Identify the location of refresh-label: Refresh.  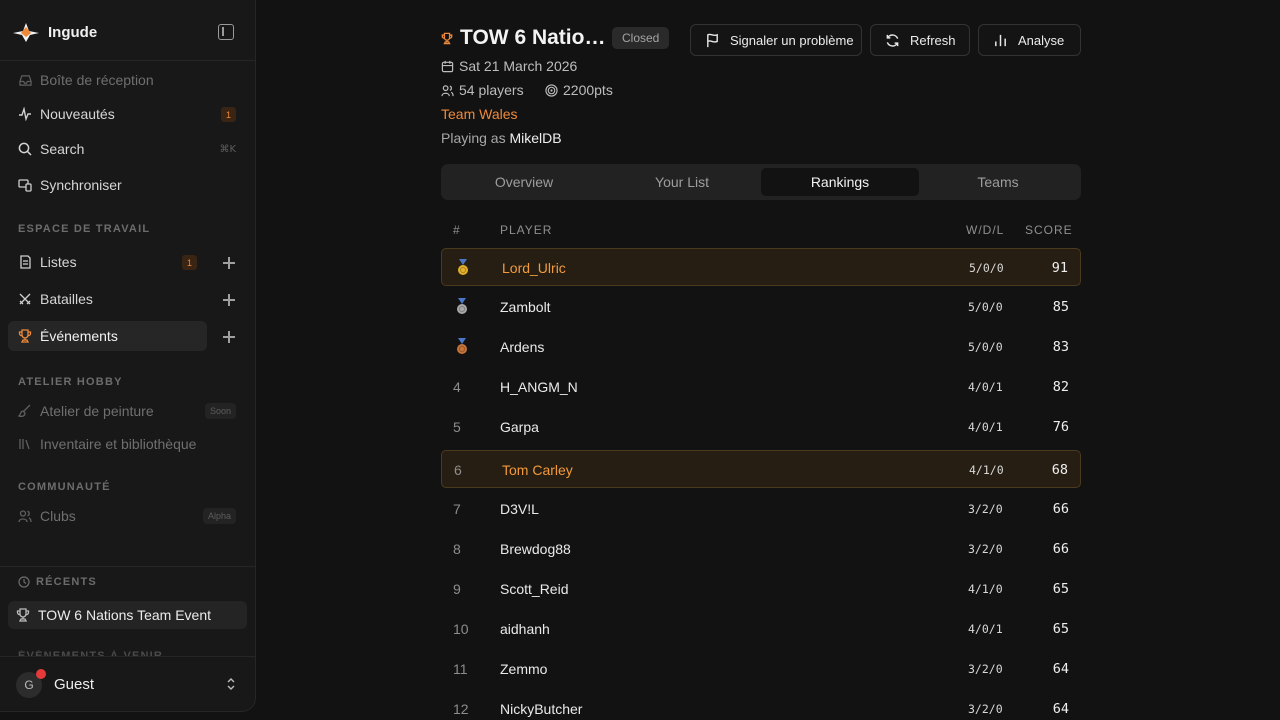
(933, 40).